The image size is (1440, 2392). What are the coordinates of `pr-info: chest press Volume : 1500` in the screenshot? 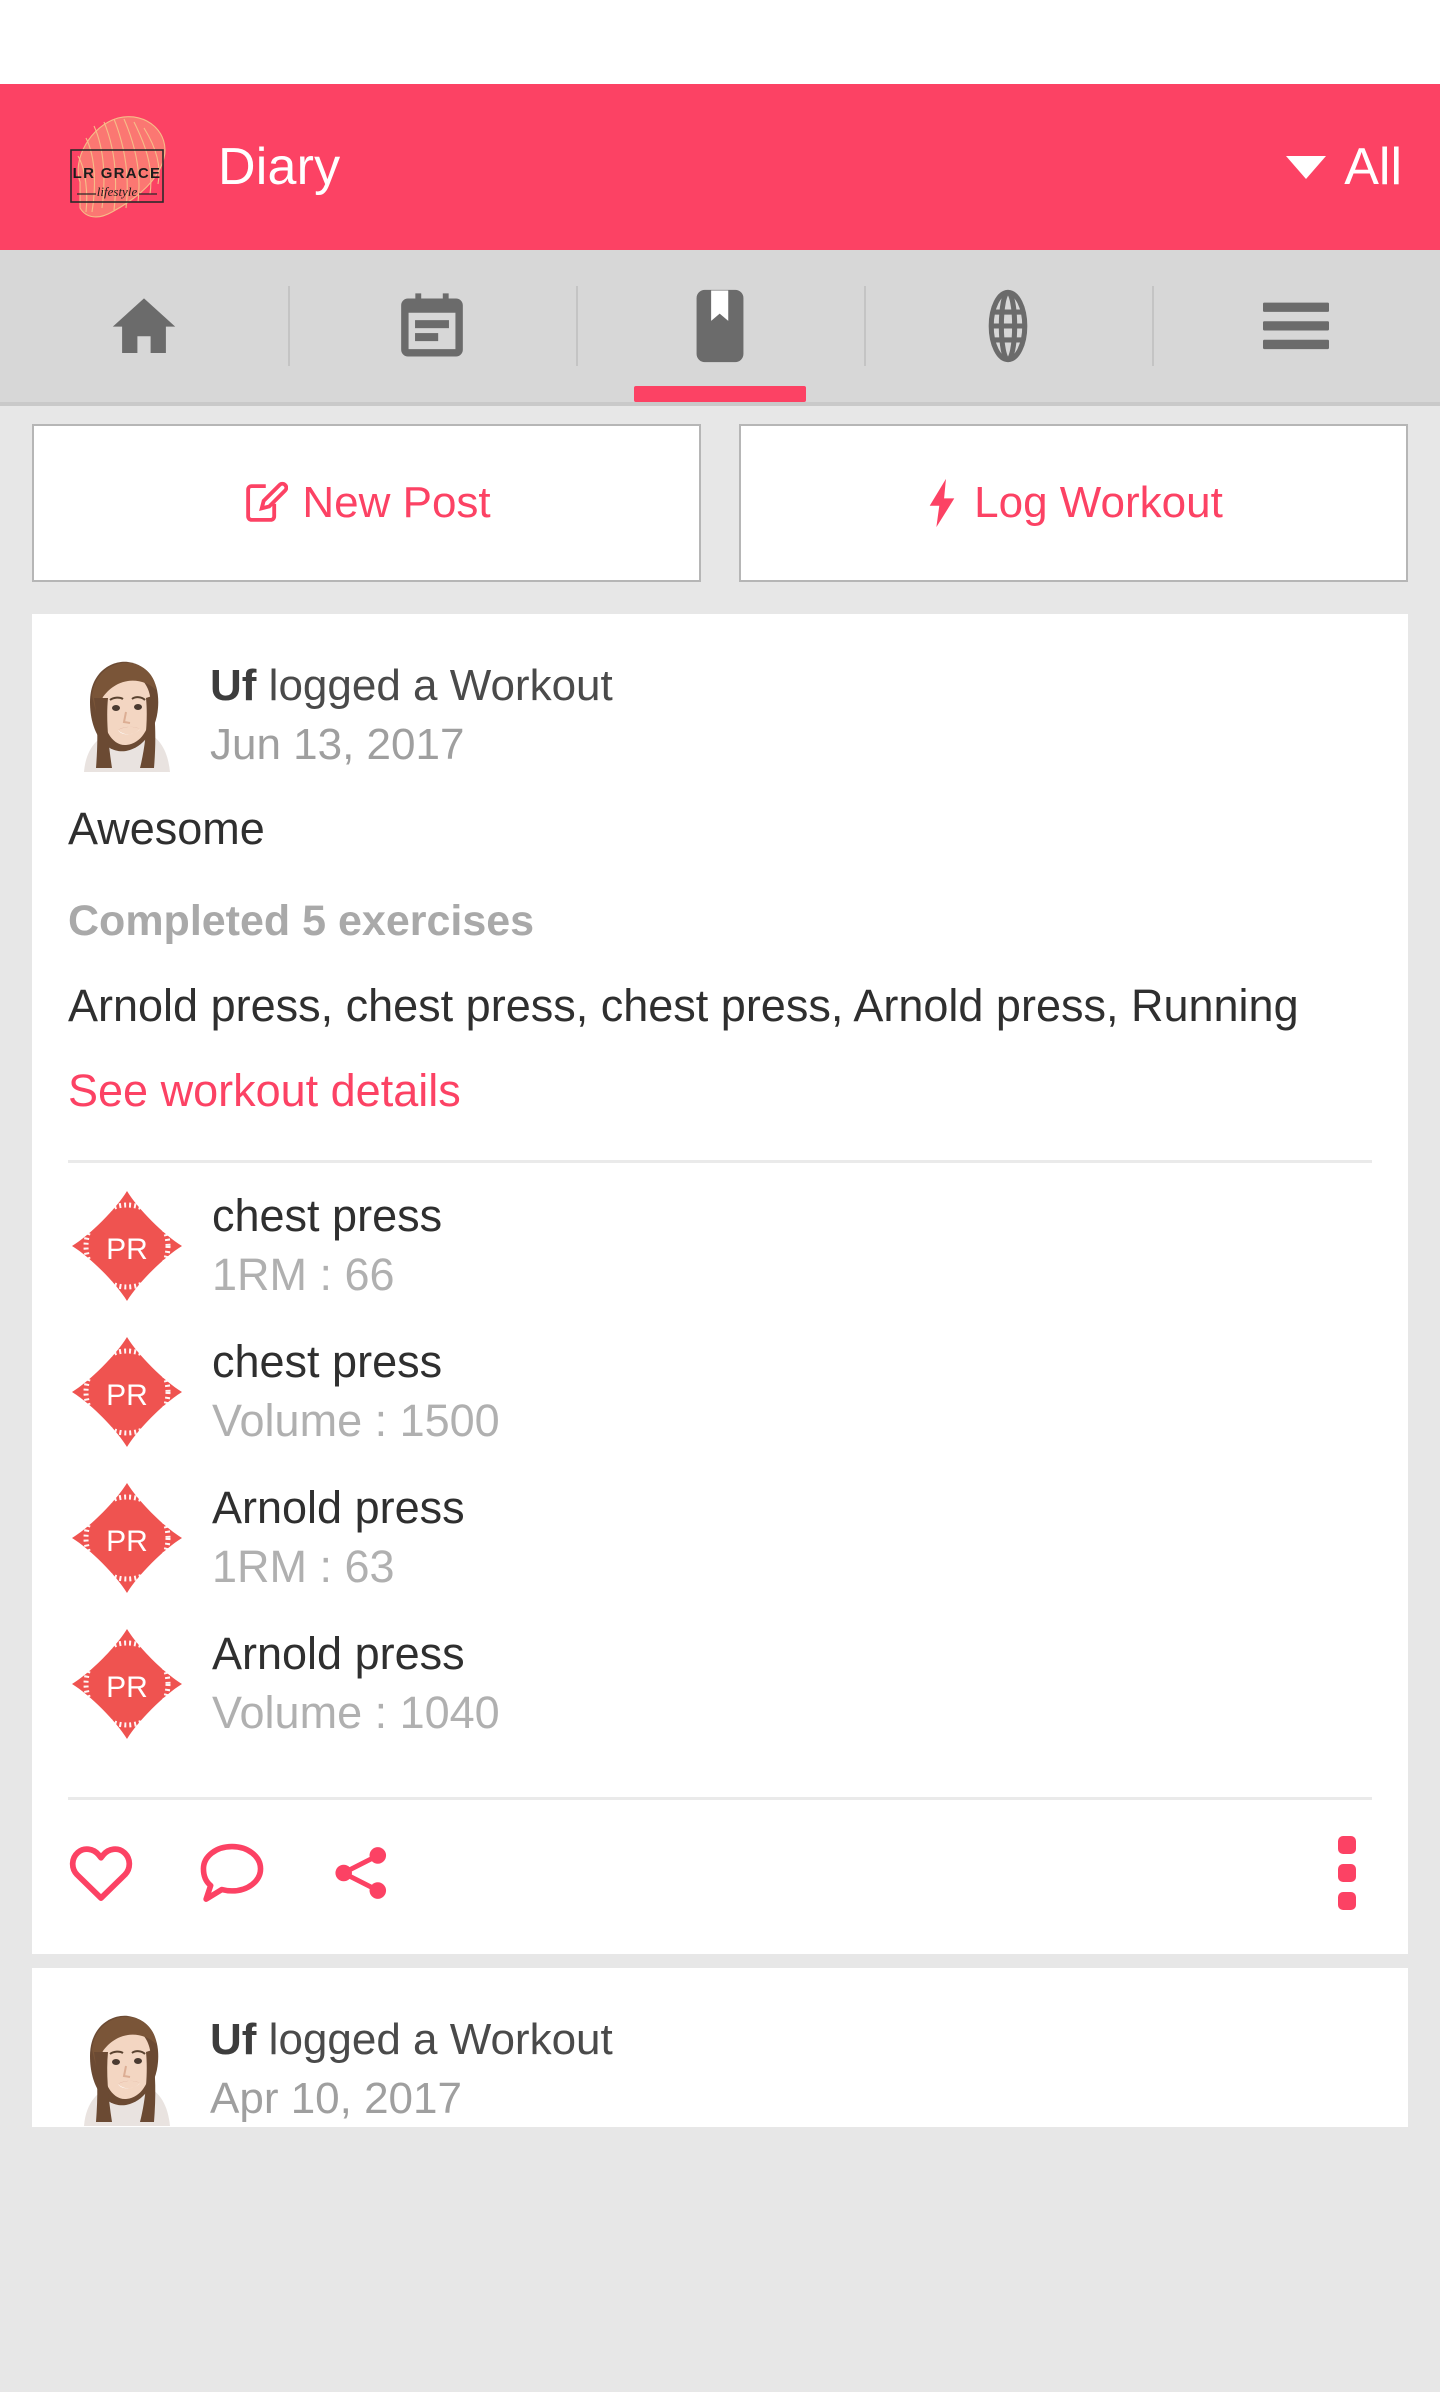 It's located at (356, 1392).